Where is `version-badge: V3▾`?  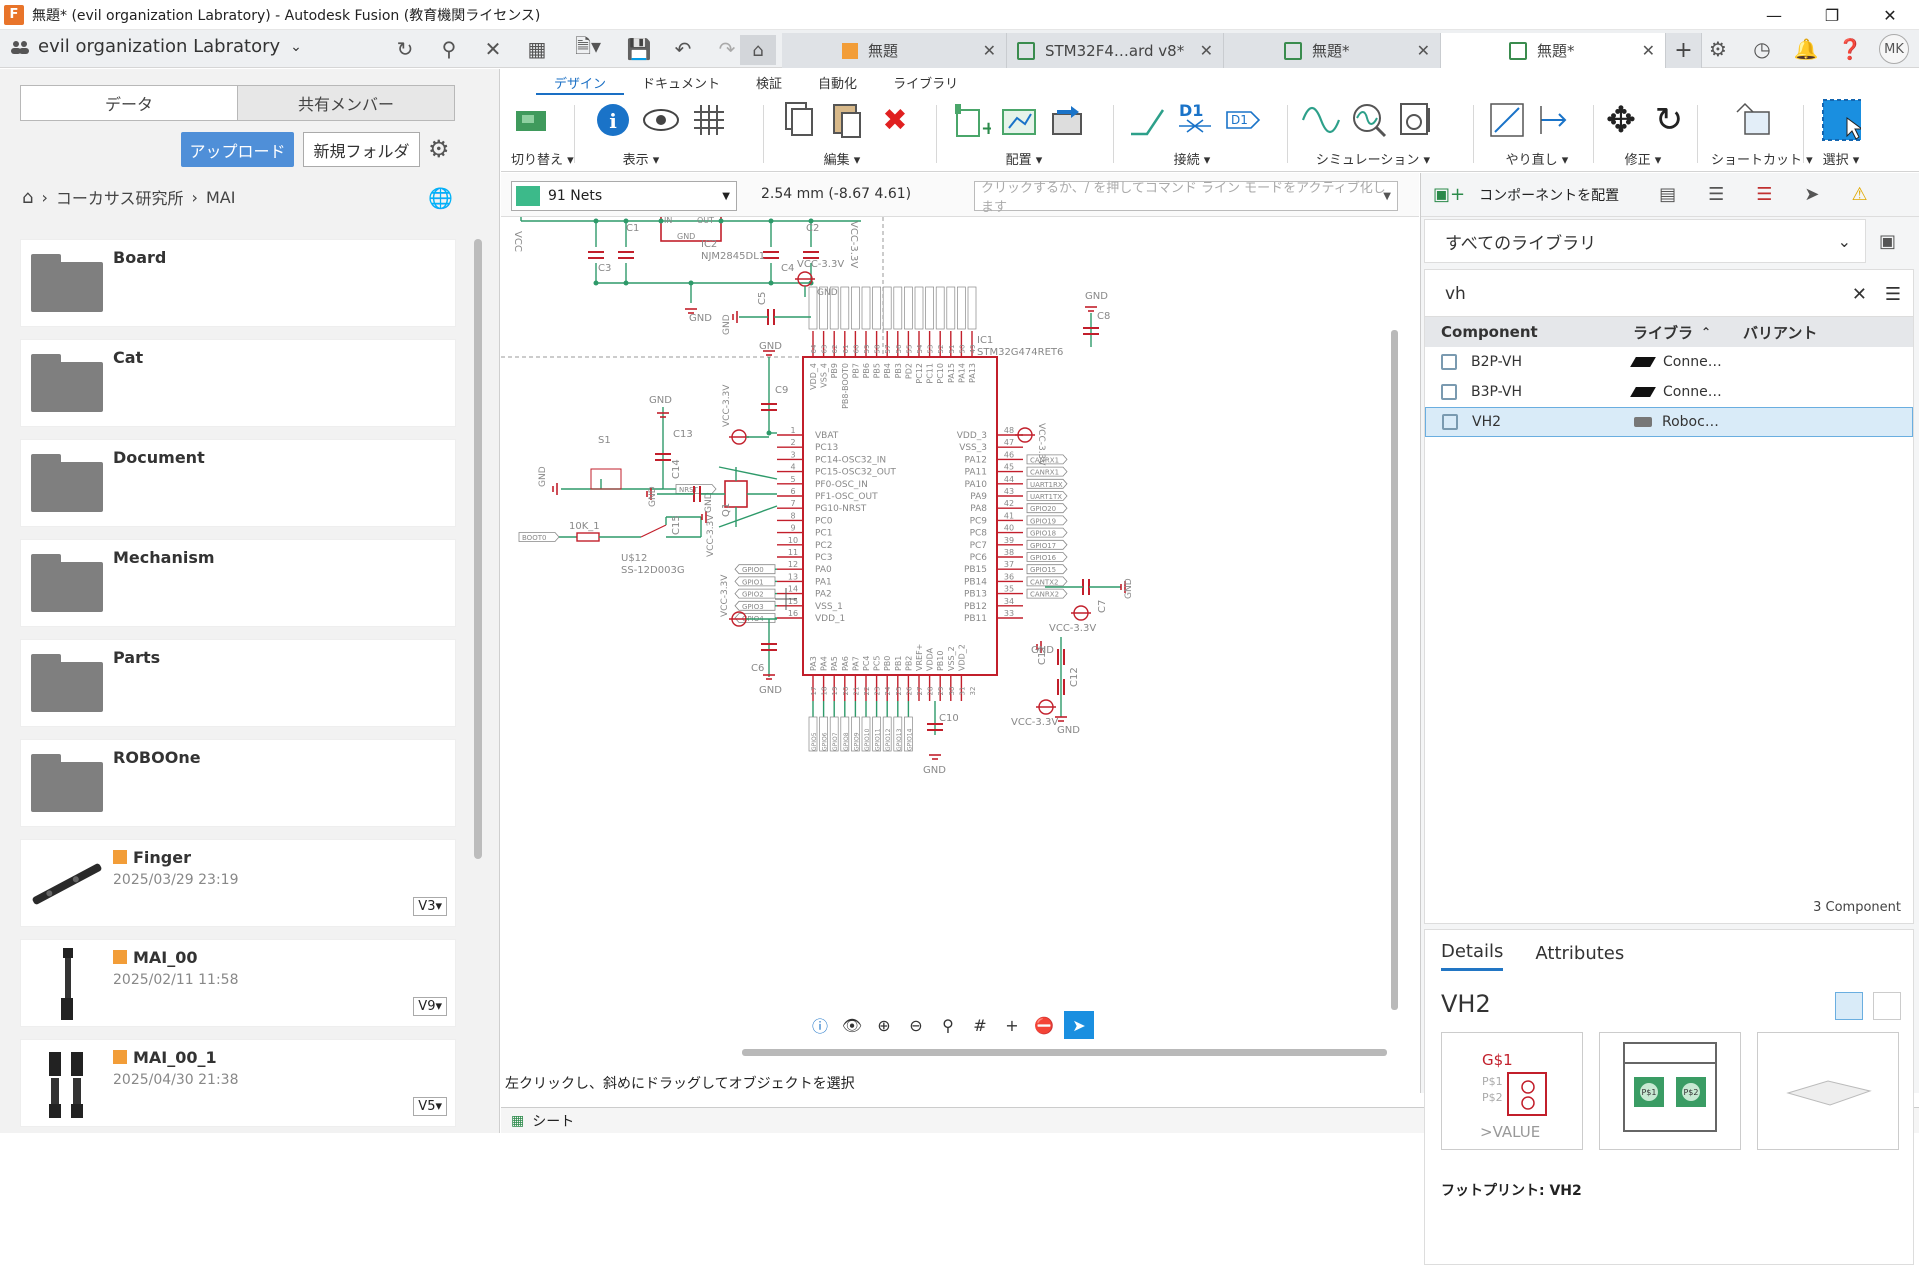 version-badge: V3▾ is located at coordinates (430, 906).